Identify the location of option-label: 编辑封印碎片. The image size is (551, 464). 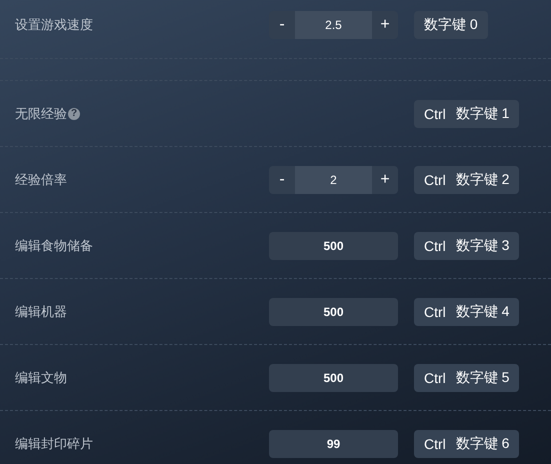
(54, 443).